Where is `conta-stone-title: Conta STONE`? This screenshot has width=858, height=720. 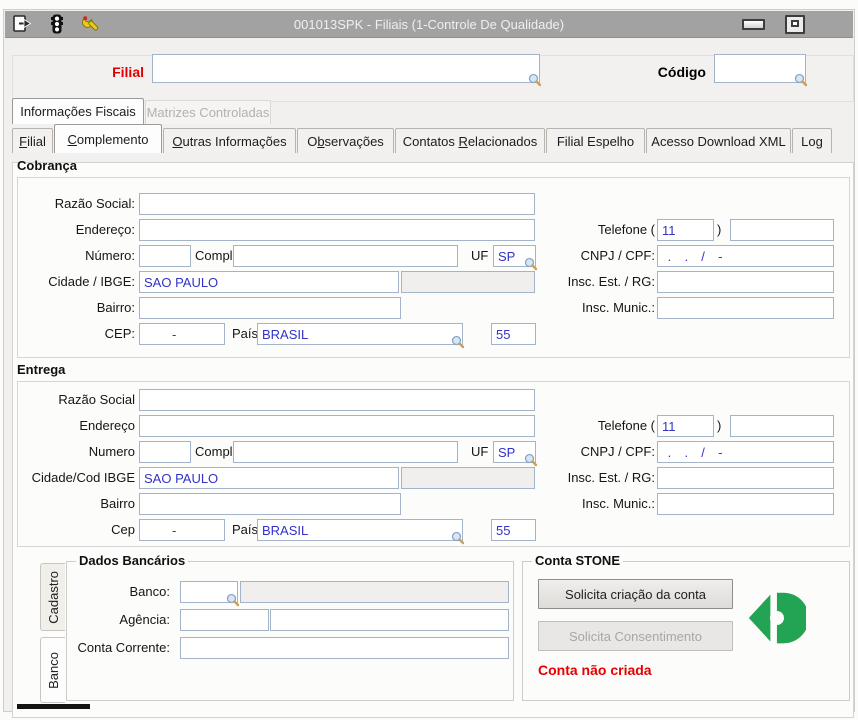
conta-stone-title: Conta STONE is located at coordinates (577, 560).